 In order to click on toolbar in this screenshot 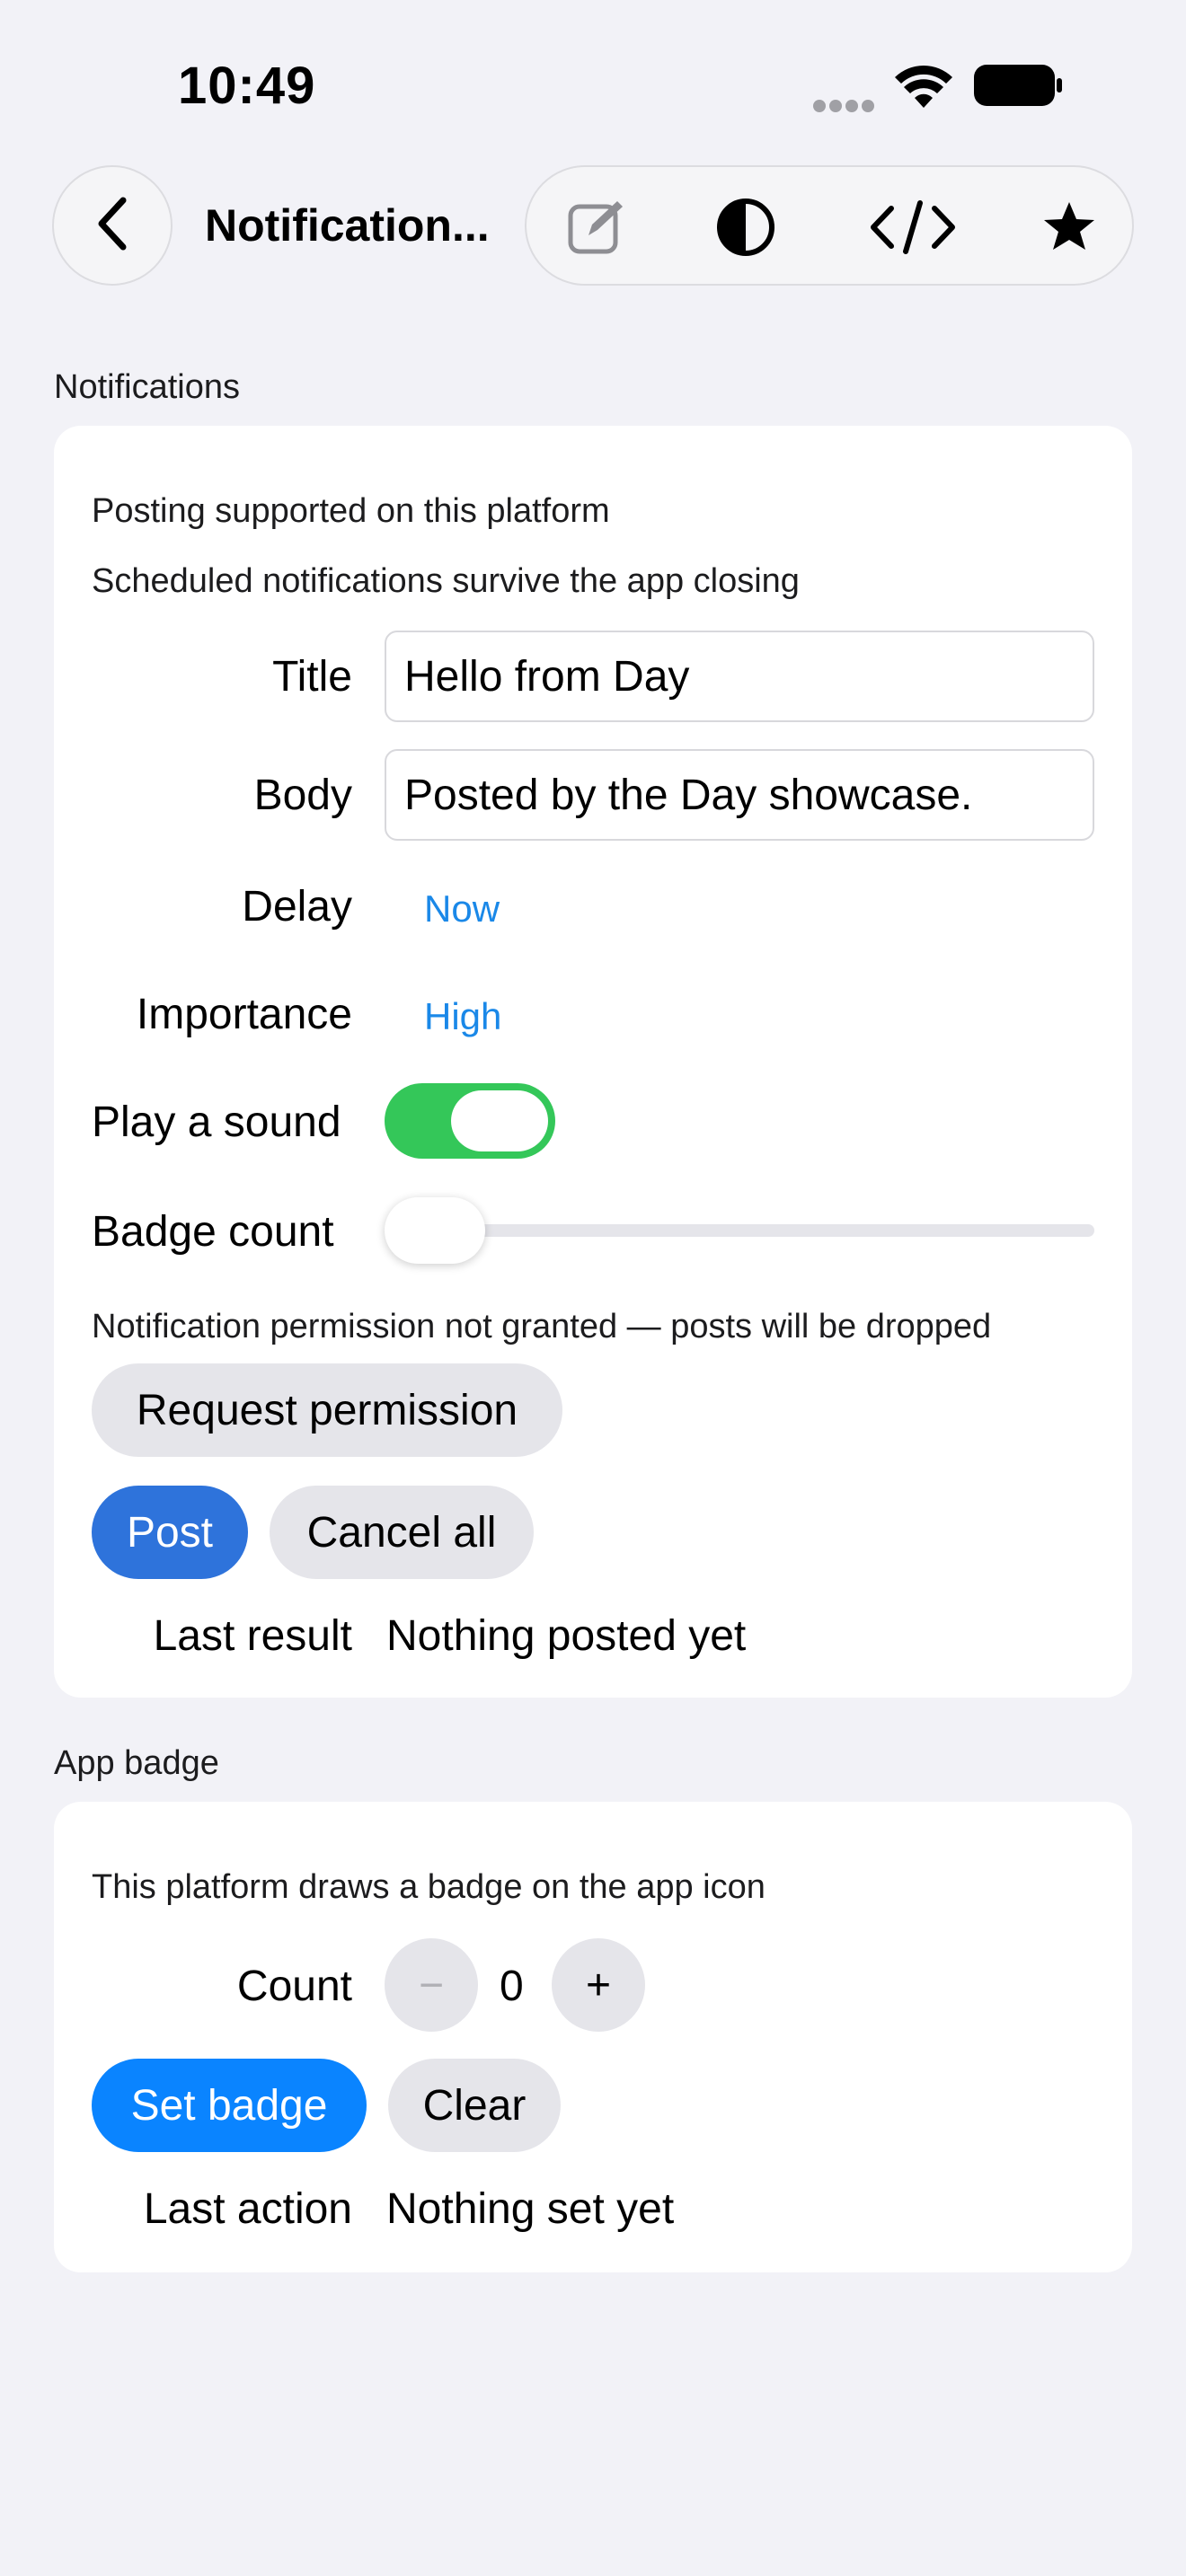, I will do `click(829, 225)`.